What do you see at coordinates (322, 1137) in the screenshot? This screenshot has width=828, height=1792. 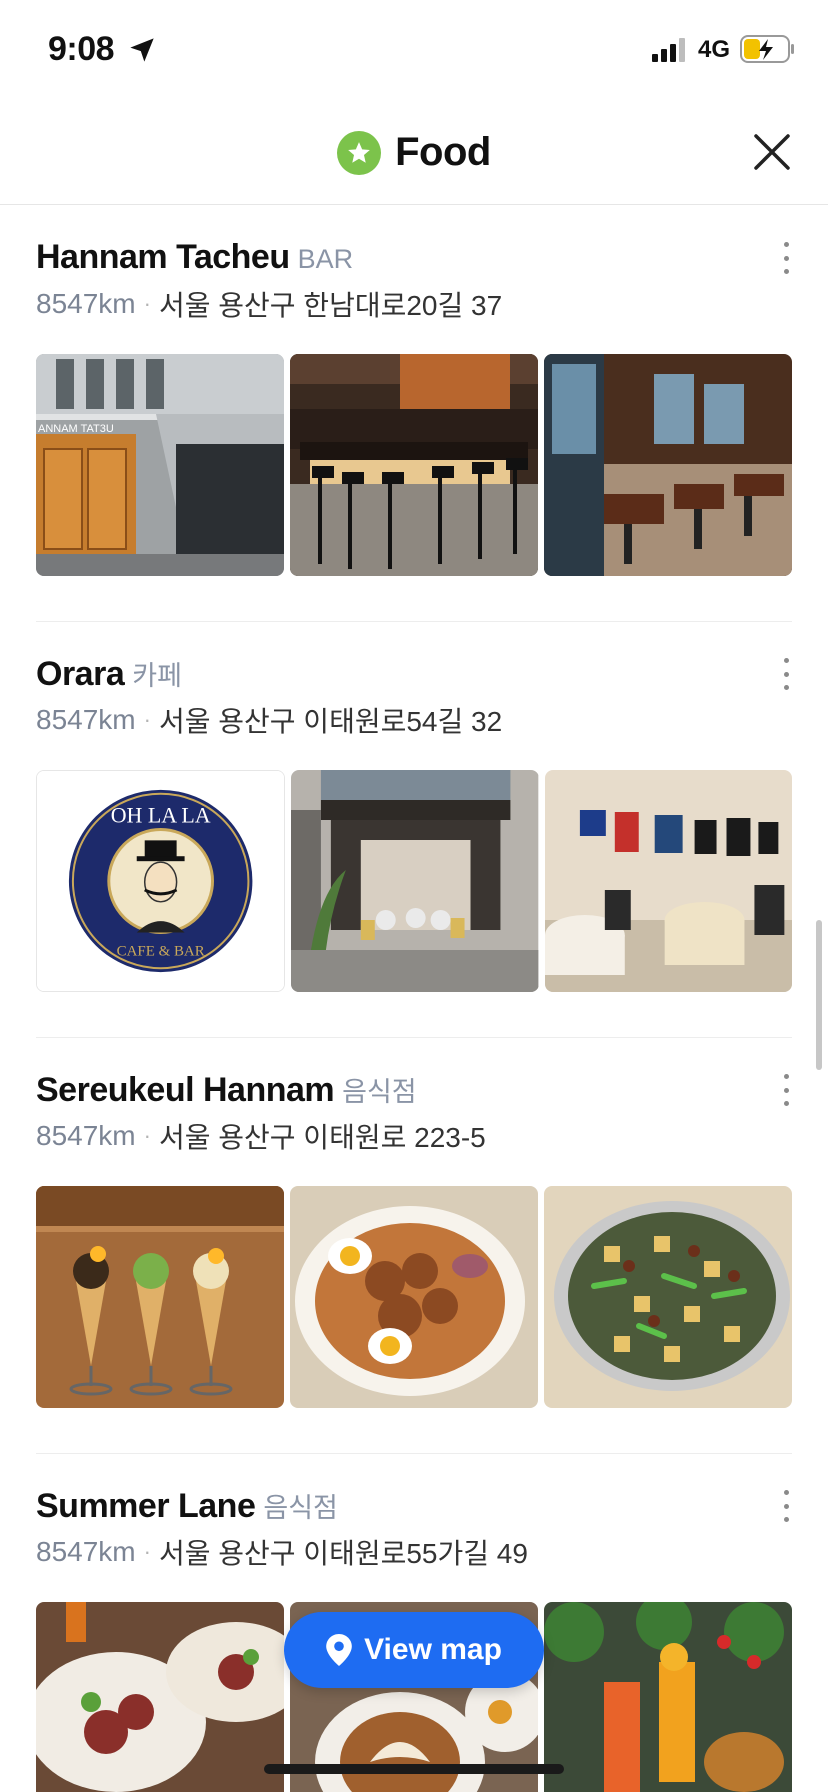 I see `place-address: 서울 용산구 이태원로 223-5` at bounding box center [322, 1137].